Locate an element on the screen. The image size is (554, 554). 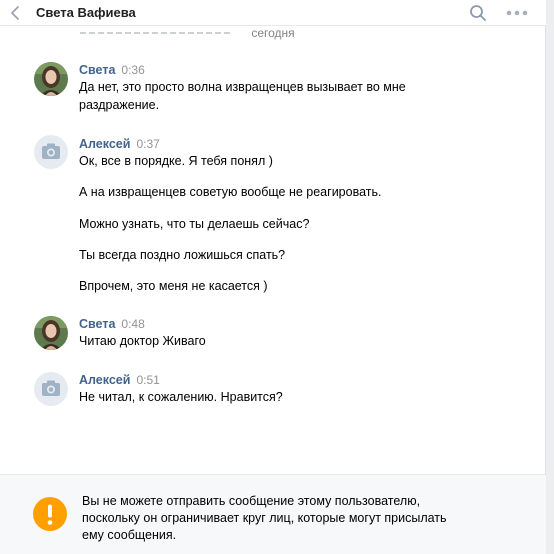
message-text: Впрочем, это меня не касается ) is located at coordinates (279, 286).